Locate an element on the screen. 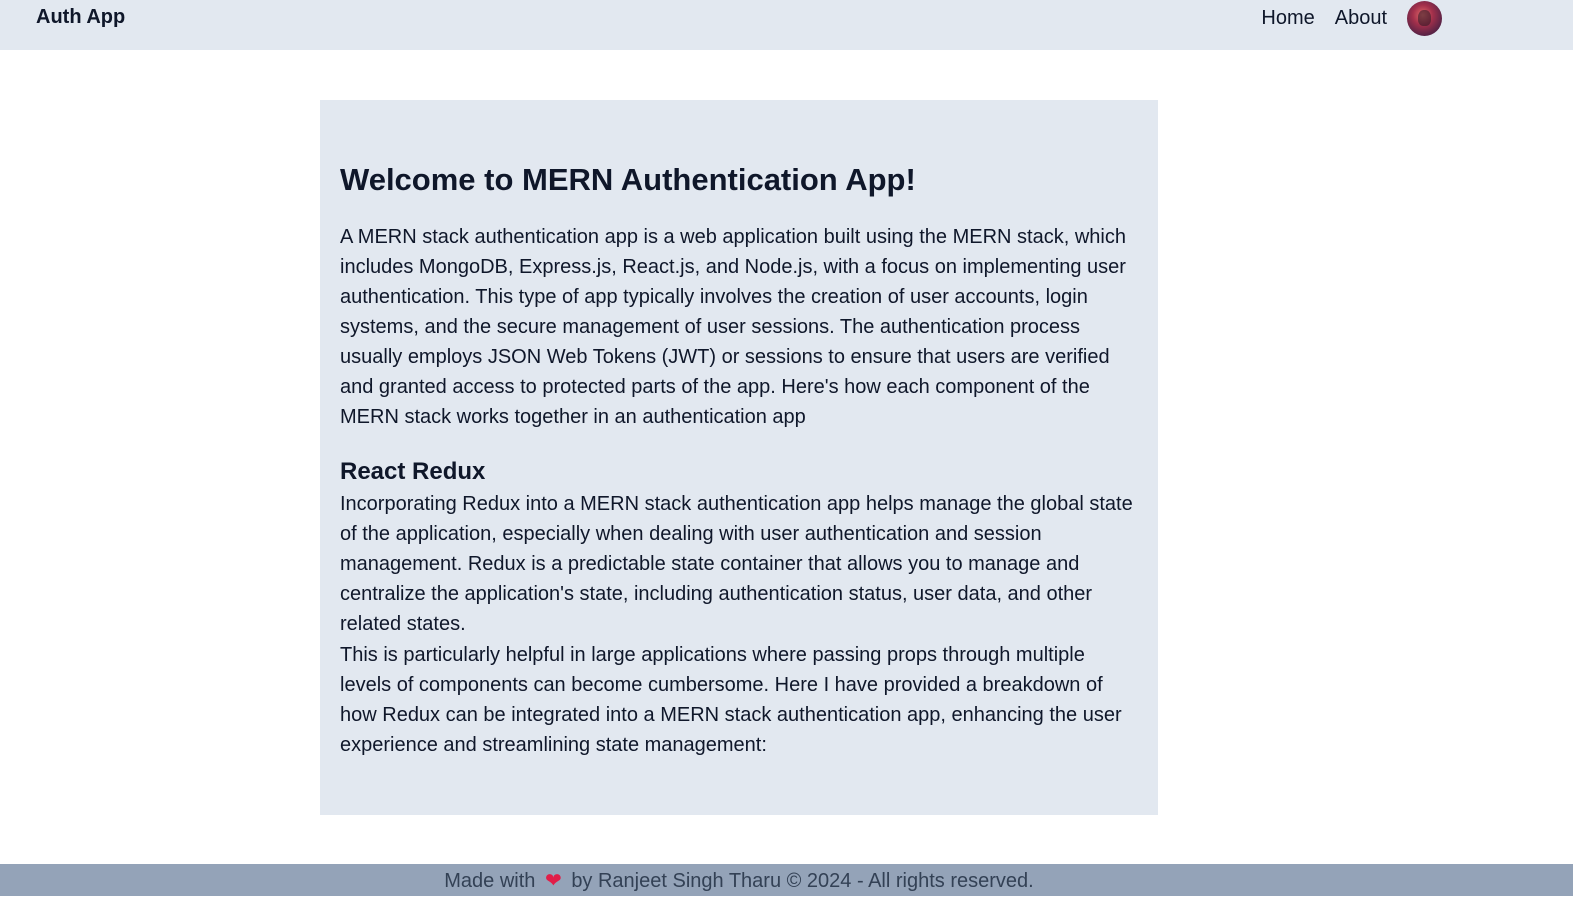 The height and width of the screenshot is (898, 1573). nav-link-about: About is located at coordinates (1361, 18).